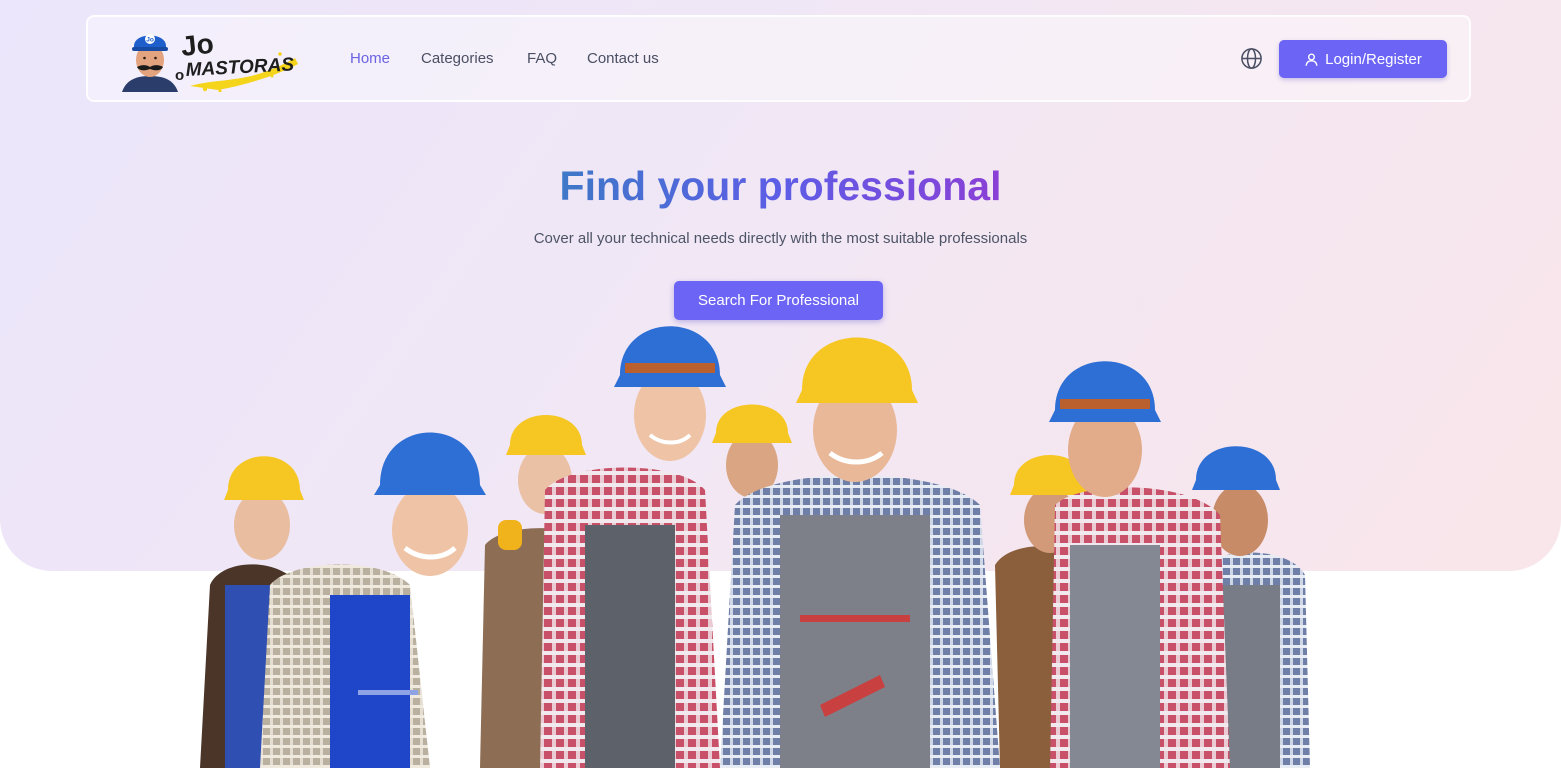 The width and height of the screenshot is (1561, 768). I want to click on login-register-button: Login/Register, so click(1363, 59).